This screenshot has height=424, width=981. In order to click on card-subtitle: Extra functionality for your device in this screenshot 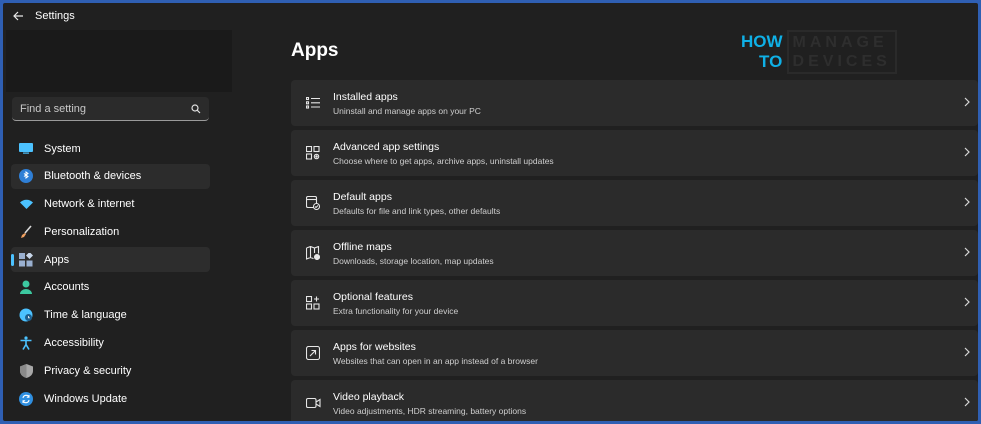, I will do `click(396, 310)`.